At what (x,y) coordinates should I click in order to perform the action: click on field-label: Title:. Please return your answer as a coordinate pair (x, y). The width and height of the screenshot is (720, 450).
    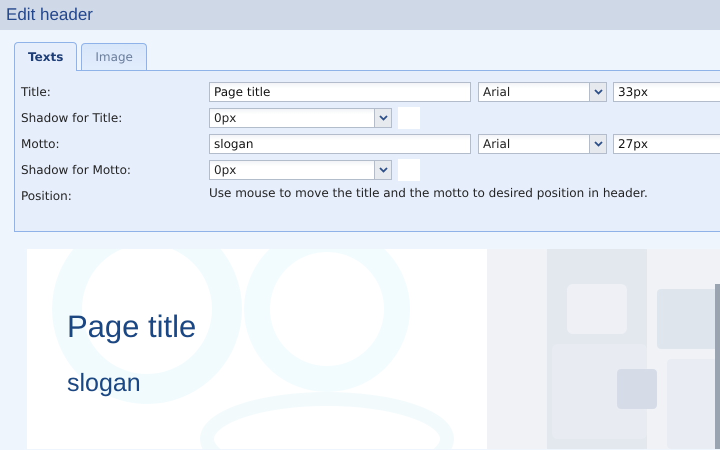
    Looking at the image, I should click on (36, 92).